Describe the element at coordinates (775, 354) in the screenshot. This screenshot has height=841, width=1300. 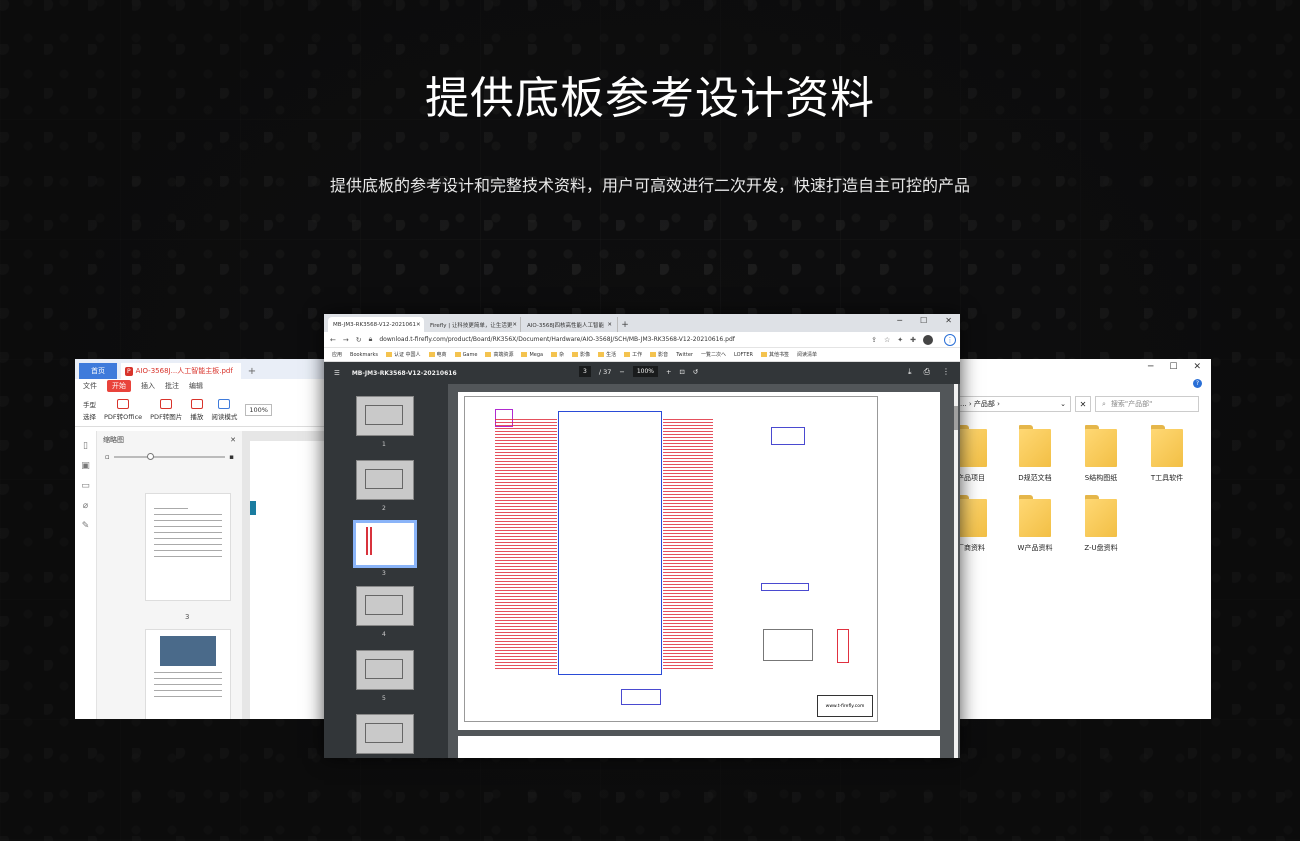
I see `bookmark-item: 其他书签` at that location.